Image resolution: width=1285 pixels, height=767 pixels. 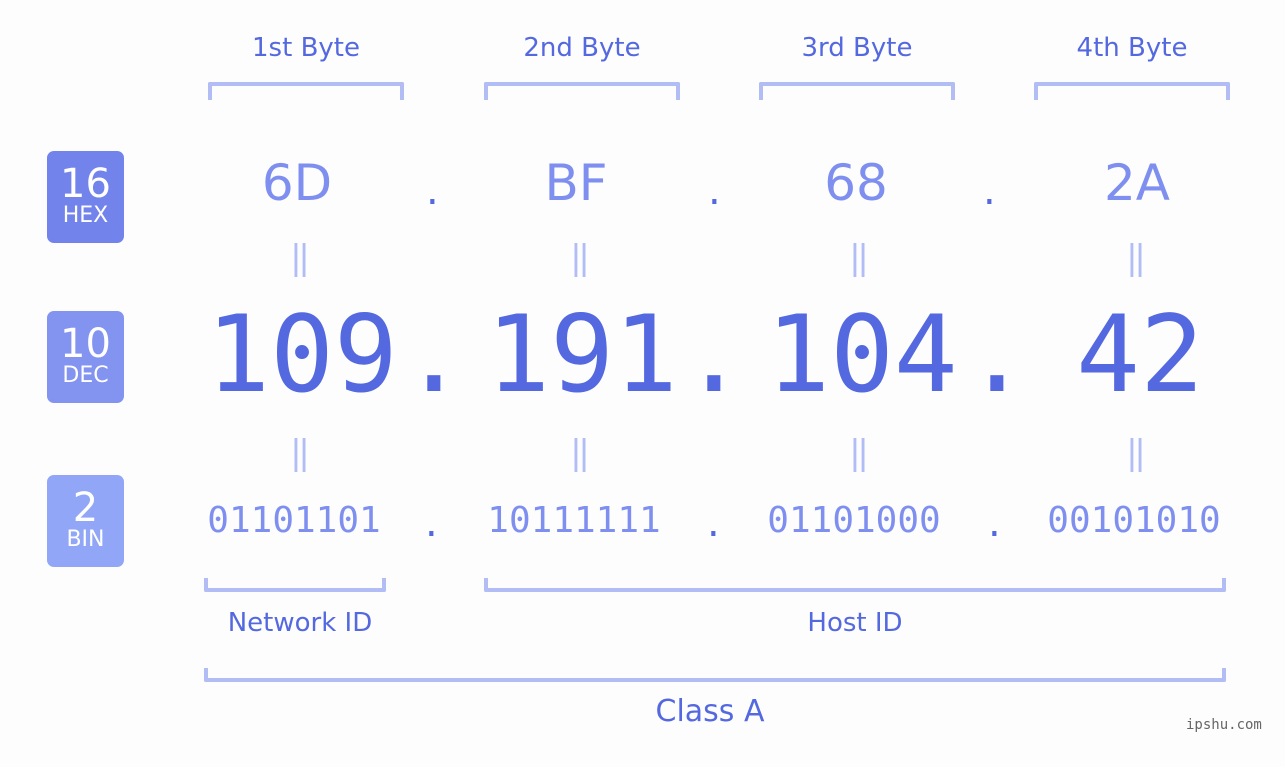 I want to click on dec-value-2: 191, so click(x=582, y=354).